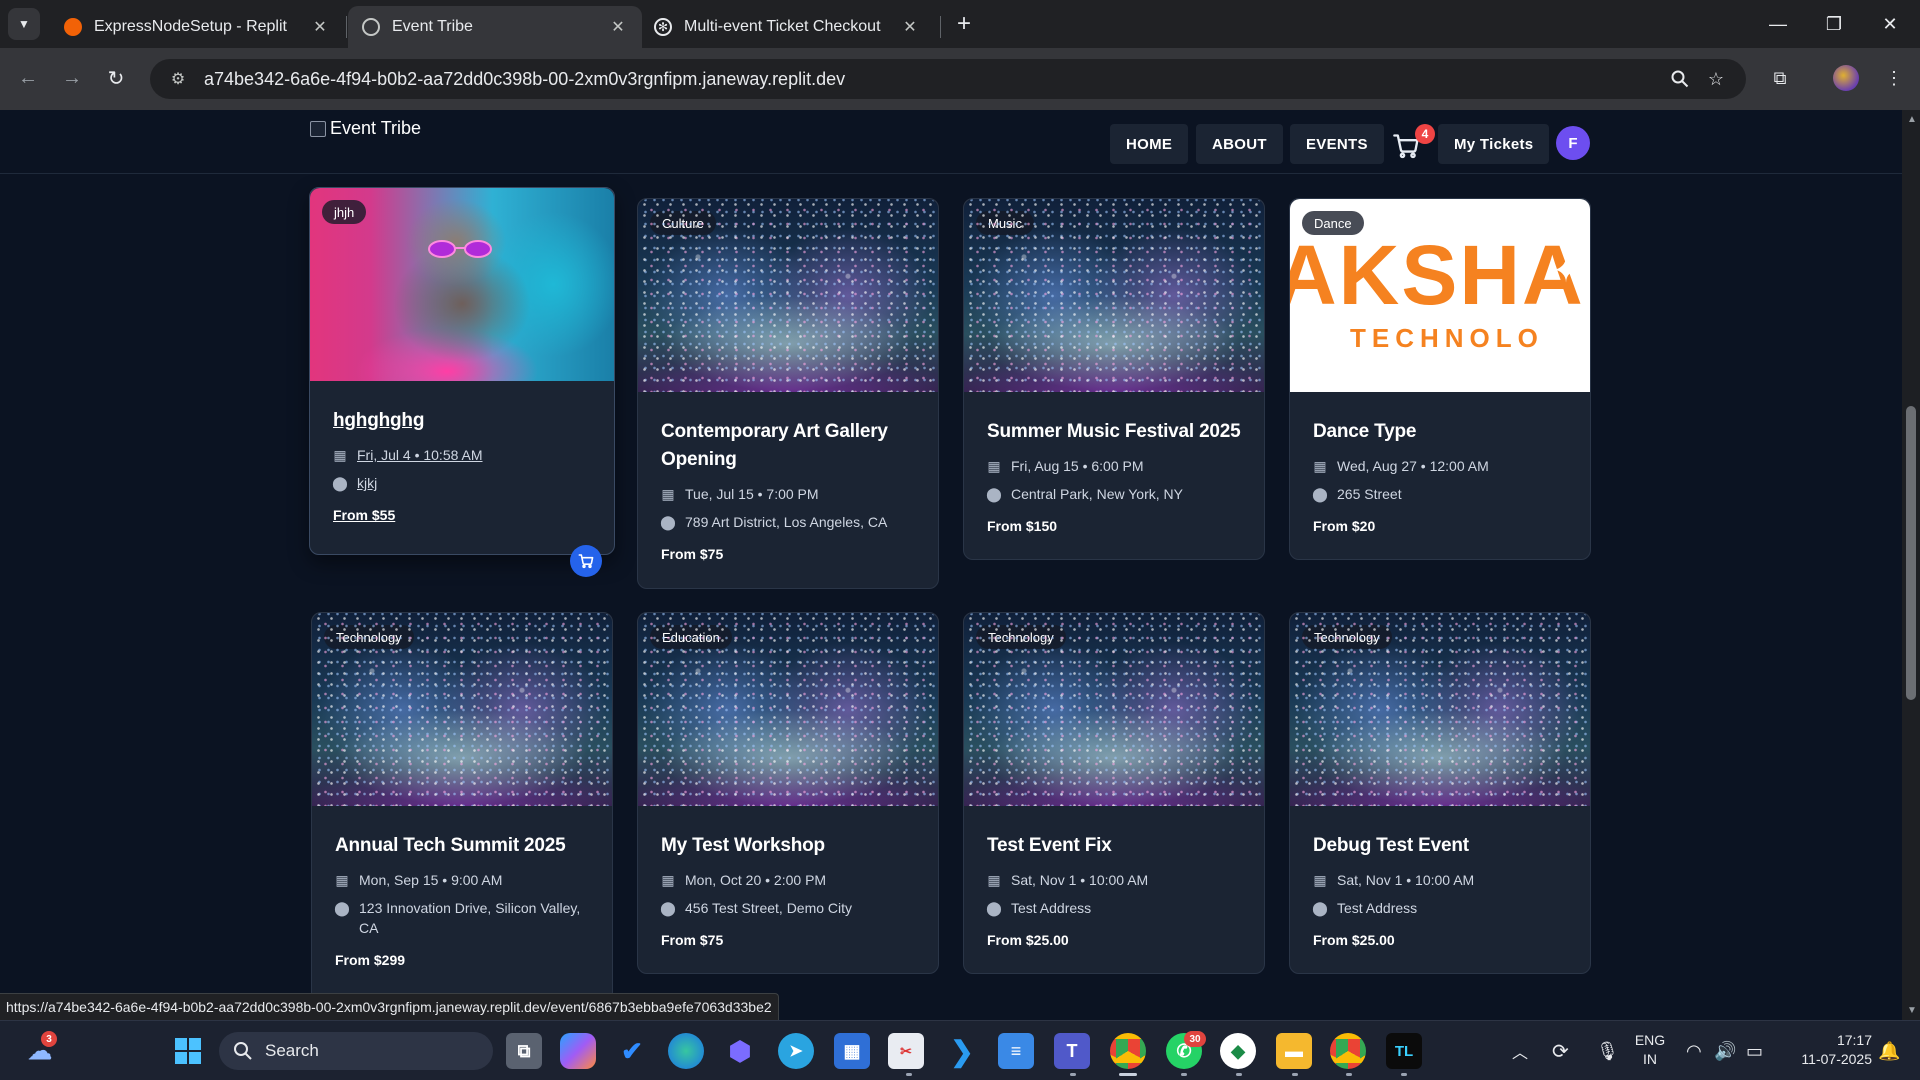 The image size is (1920, 1080). I want to click on my-tickets-button: My Tickets, so click(1494, 144).